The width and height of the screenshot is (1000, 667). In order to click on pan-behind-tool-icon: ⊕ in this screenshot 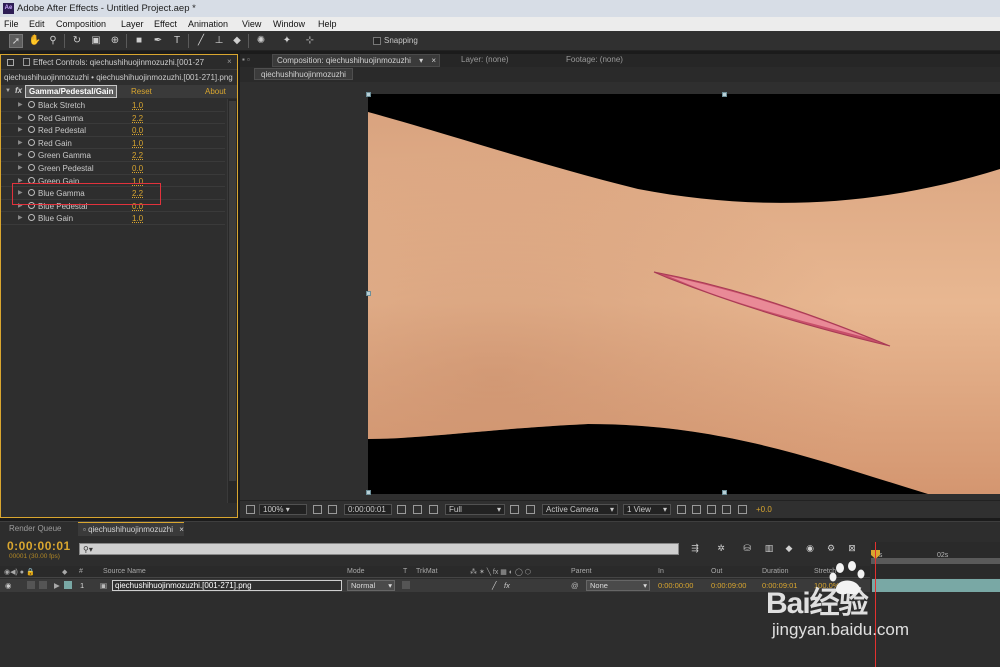, I will do `click(115, 41)`.